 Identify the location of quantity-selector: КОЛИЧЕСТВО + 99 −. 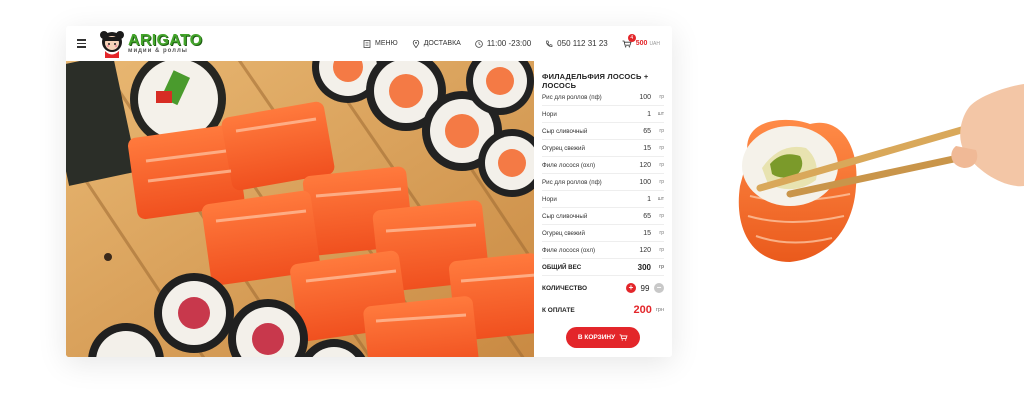
(603, 288).